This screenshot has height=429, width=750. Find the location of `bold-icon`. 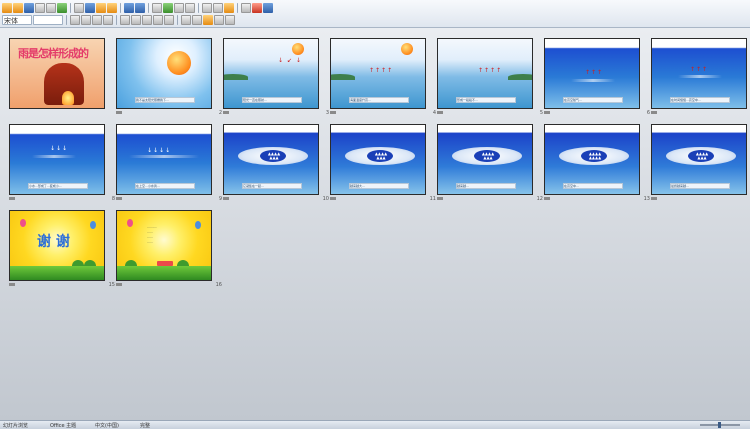

bold-icon is located at coordinates (75, 20).